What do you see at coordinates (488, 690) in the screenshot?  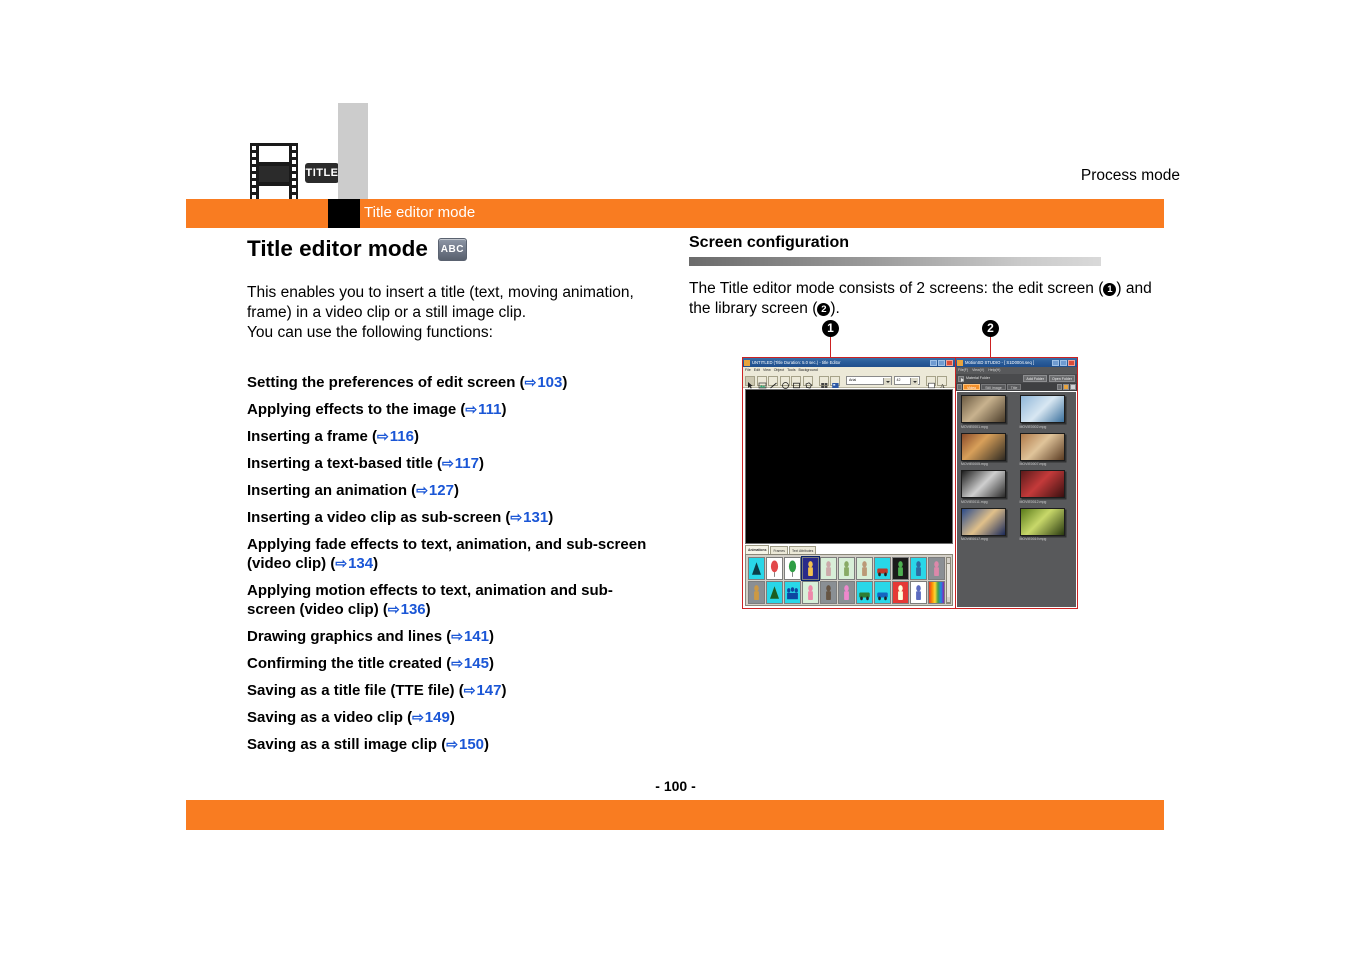 I see `page-ref-link: 147` at bounding box center [488, 690].